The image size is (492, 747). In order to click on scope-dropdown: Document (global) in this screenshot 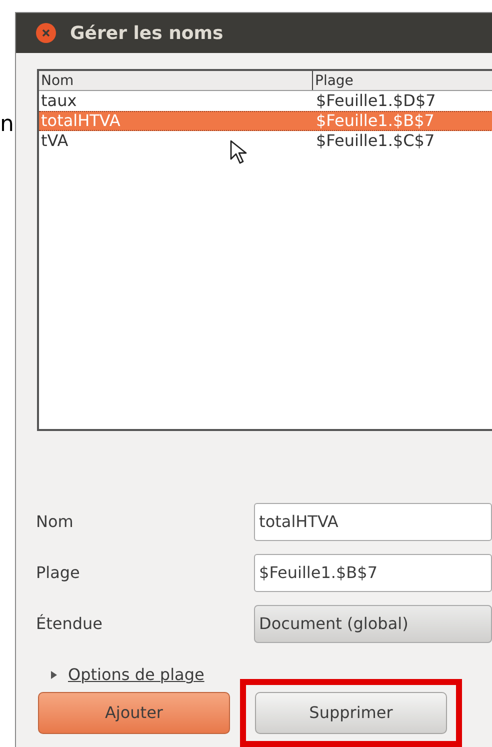, I will do `click(373, 624)`.